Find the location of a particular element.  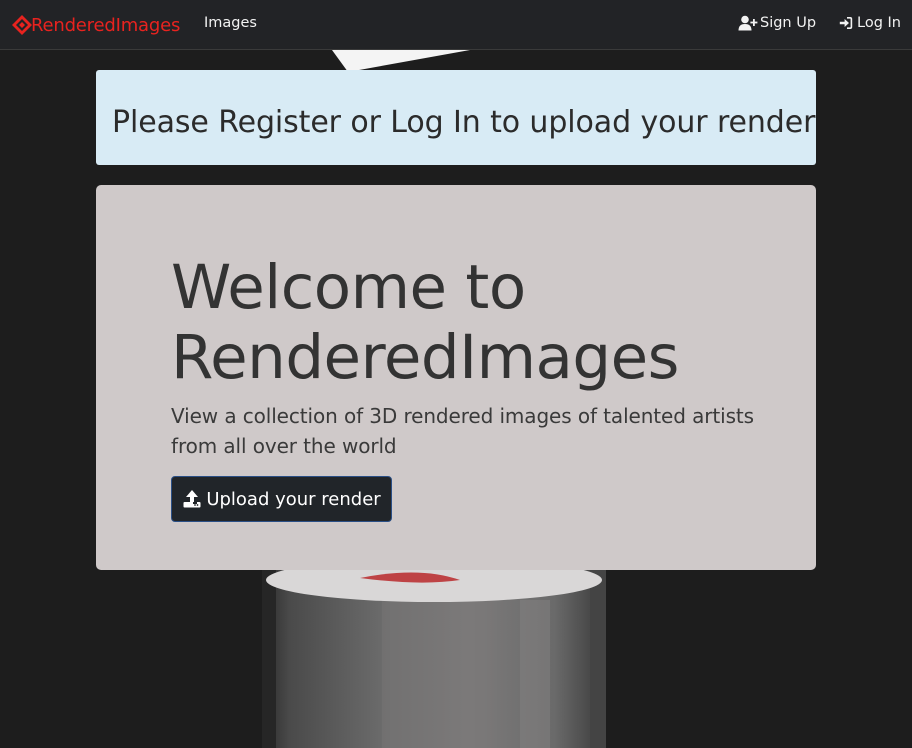

sign-in-icon is located at coordinates (846, 23).